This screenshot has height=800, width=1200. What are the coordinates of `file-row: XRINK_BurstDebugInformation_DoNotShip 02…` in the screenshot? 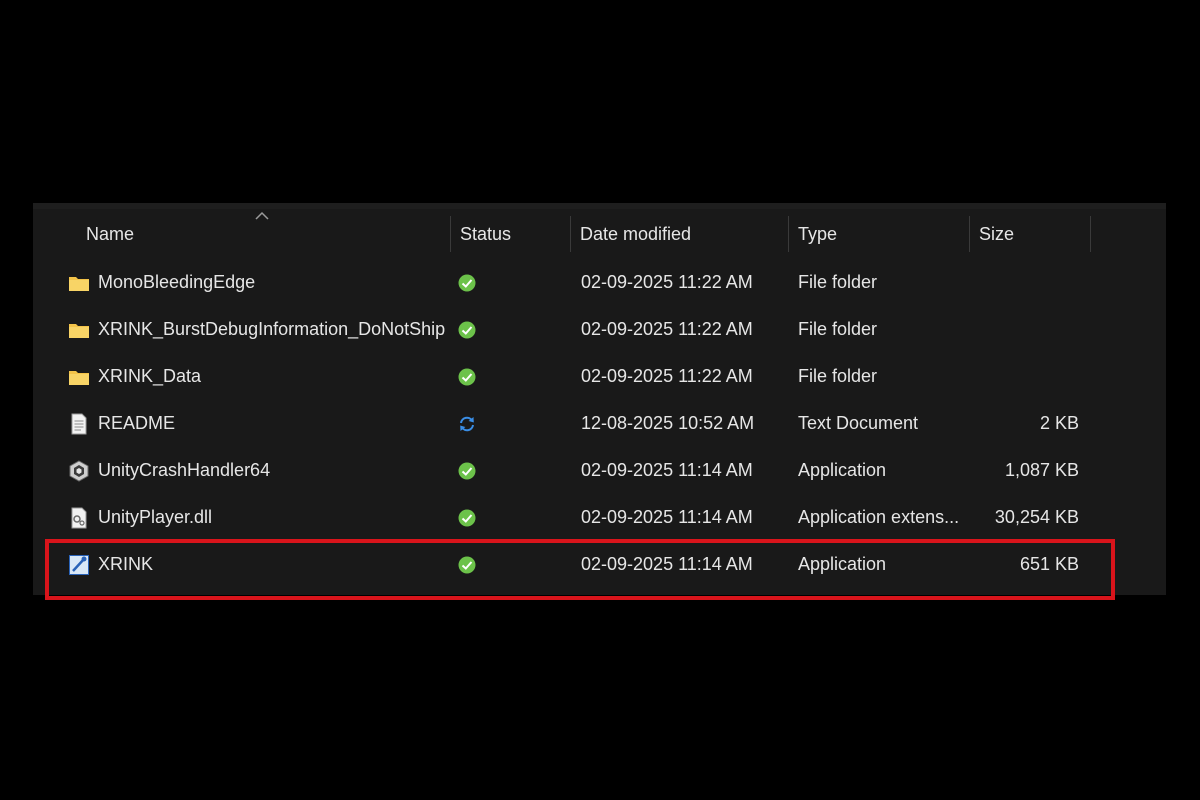 It's located at (599, 329).